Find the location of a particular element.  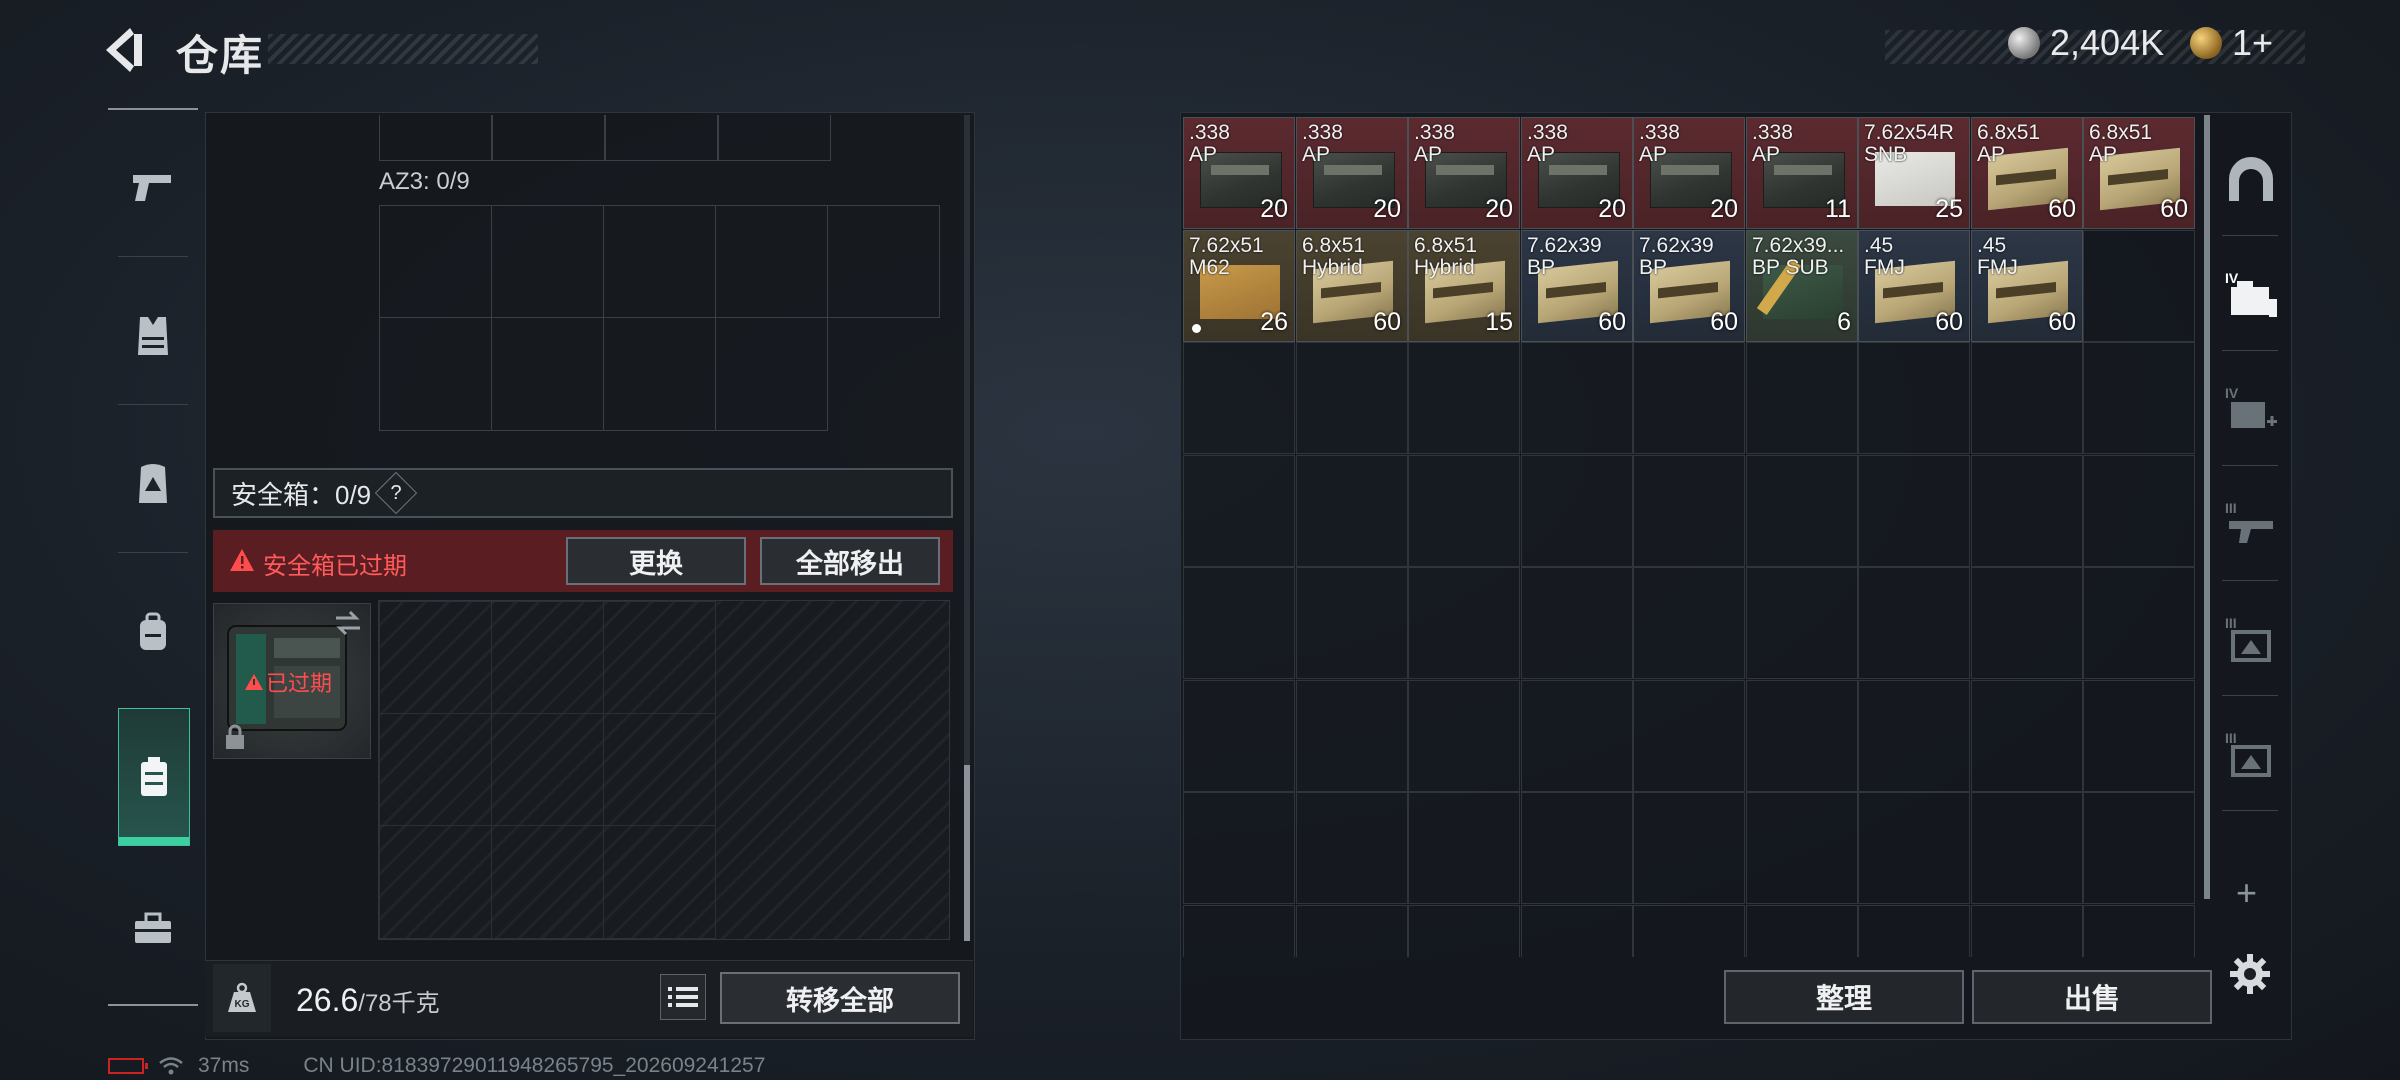

back-button is located at coordinates (130, 50).